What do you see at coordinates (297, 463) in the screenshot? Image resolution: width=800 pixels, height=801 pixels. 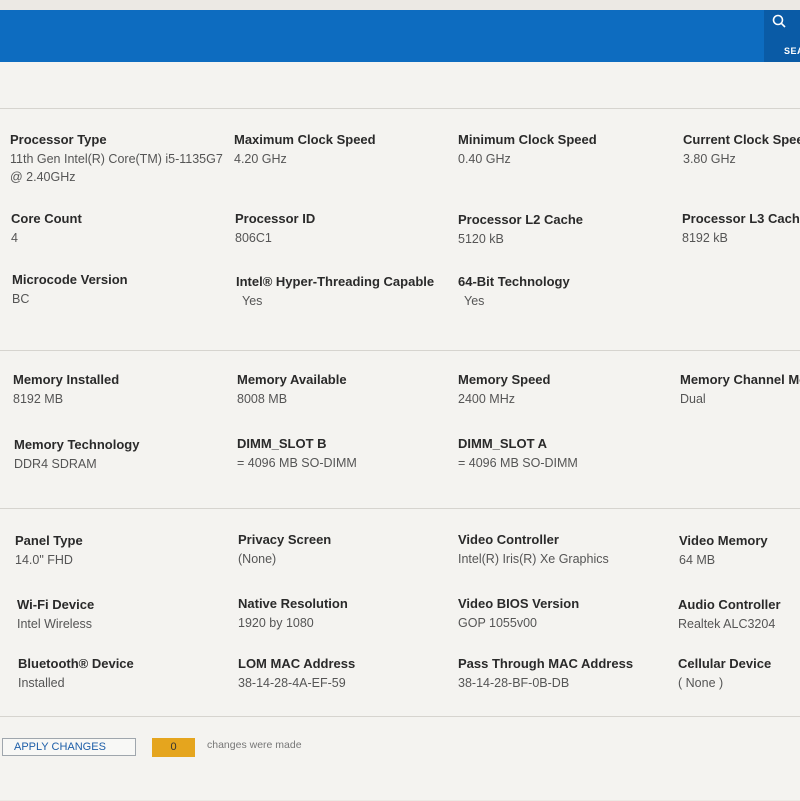 I see `dimm-slot-b-value: = 4096 MB SO-DIMM` at bounding box center [297, 463].